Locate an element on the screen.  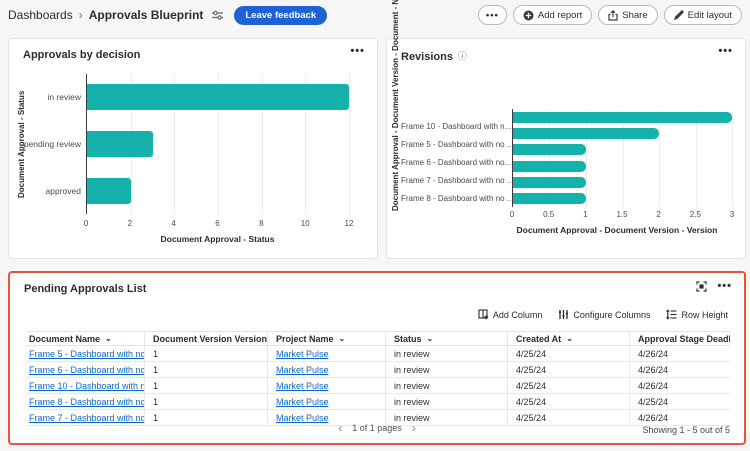
x-tick-label: 12 is located at coordinates (349, 223).